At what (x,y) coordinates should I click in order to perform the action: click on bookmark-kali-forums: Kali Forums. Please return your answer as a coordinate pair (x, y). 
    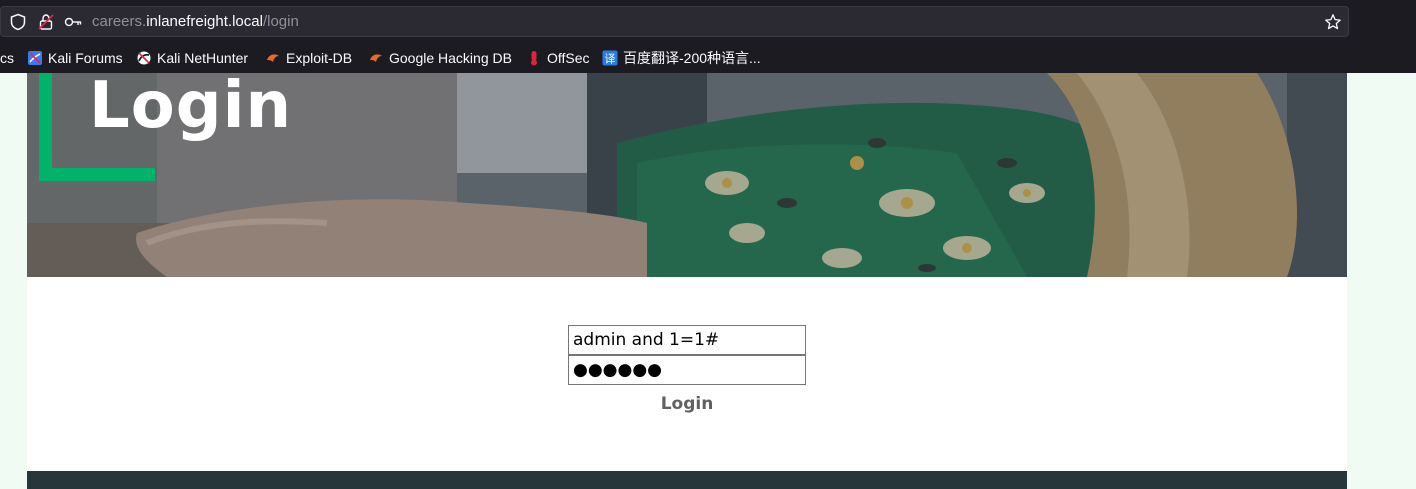
    Looking at the image, I should click on (75, 58).